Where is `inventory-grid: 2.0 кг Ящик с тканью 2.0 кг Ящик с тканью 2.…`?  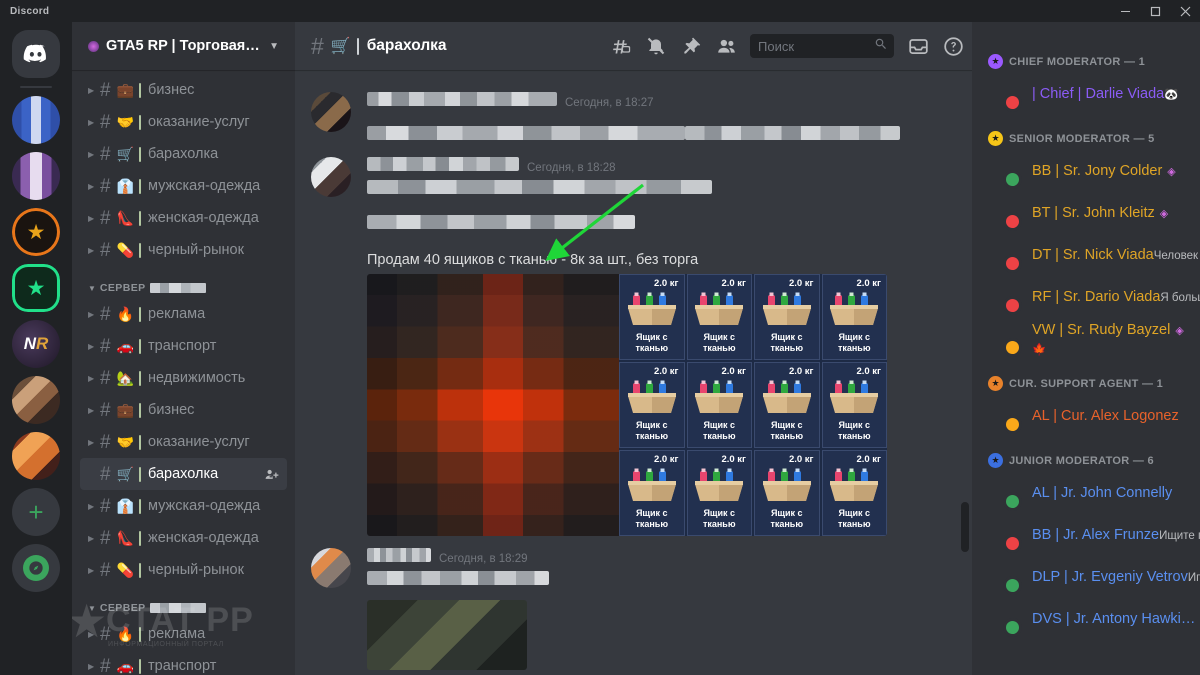 inventory-grid: 2.0 кг Ящик с тканью 2.0 кг Ящик с тканью 2.… is located at coordinates (753, 405).